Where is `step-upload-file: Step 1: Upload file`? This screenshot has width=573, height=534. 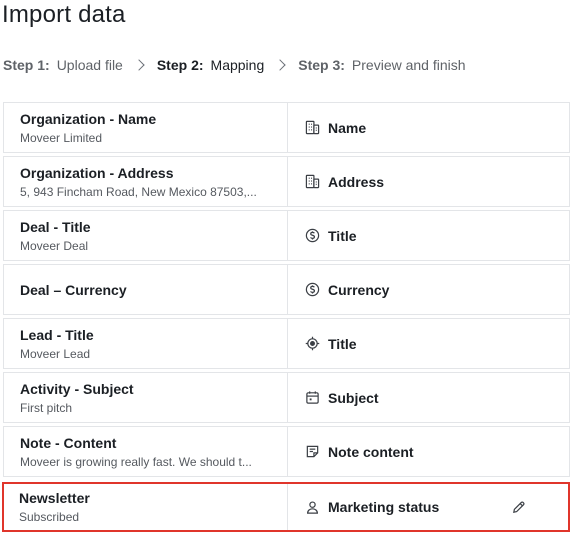 step-upload-file: Step 1: Upload file is located at coordinates (63, 65).